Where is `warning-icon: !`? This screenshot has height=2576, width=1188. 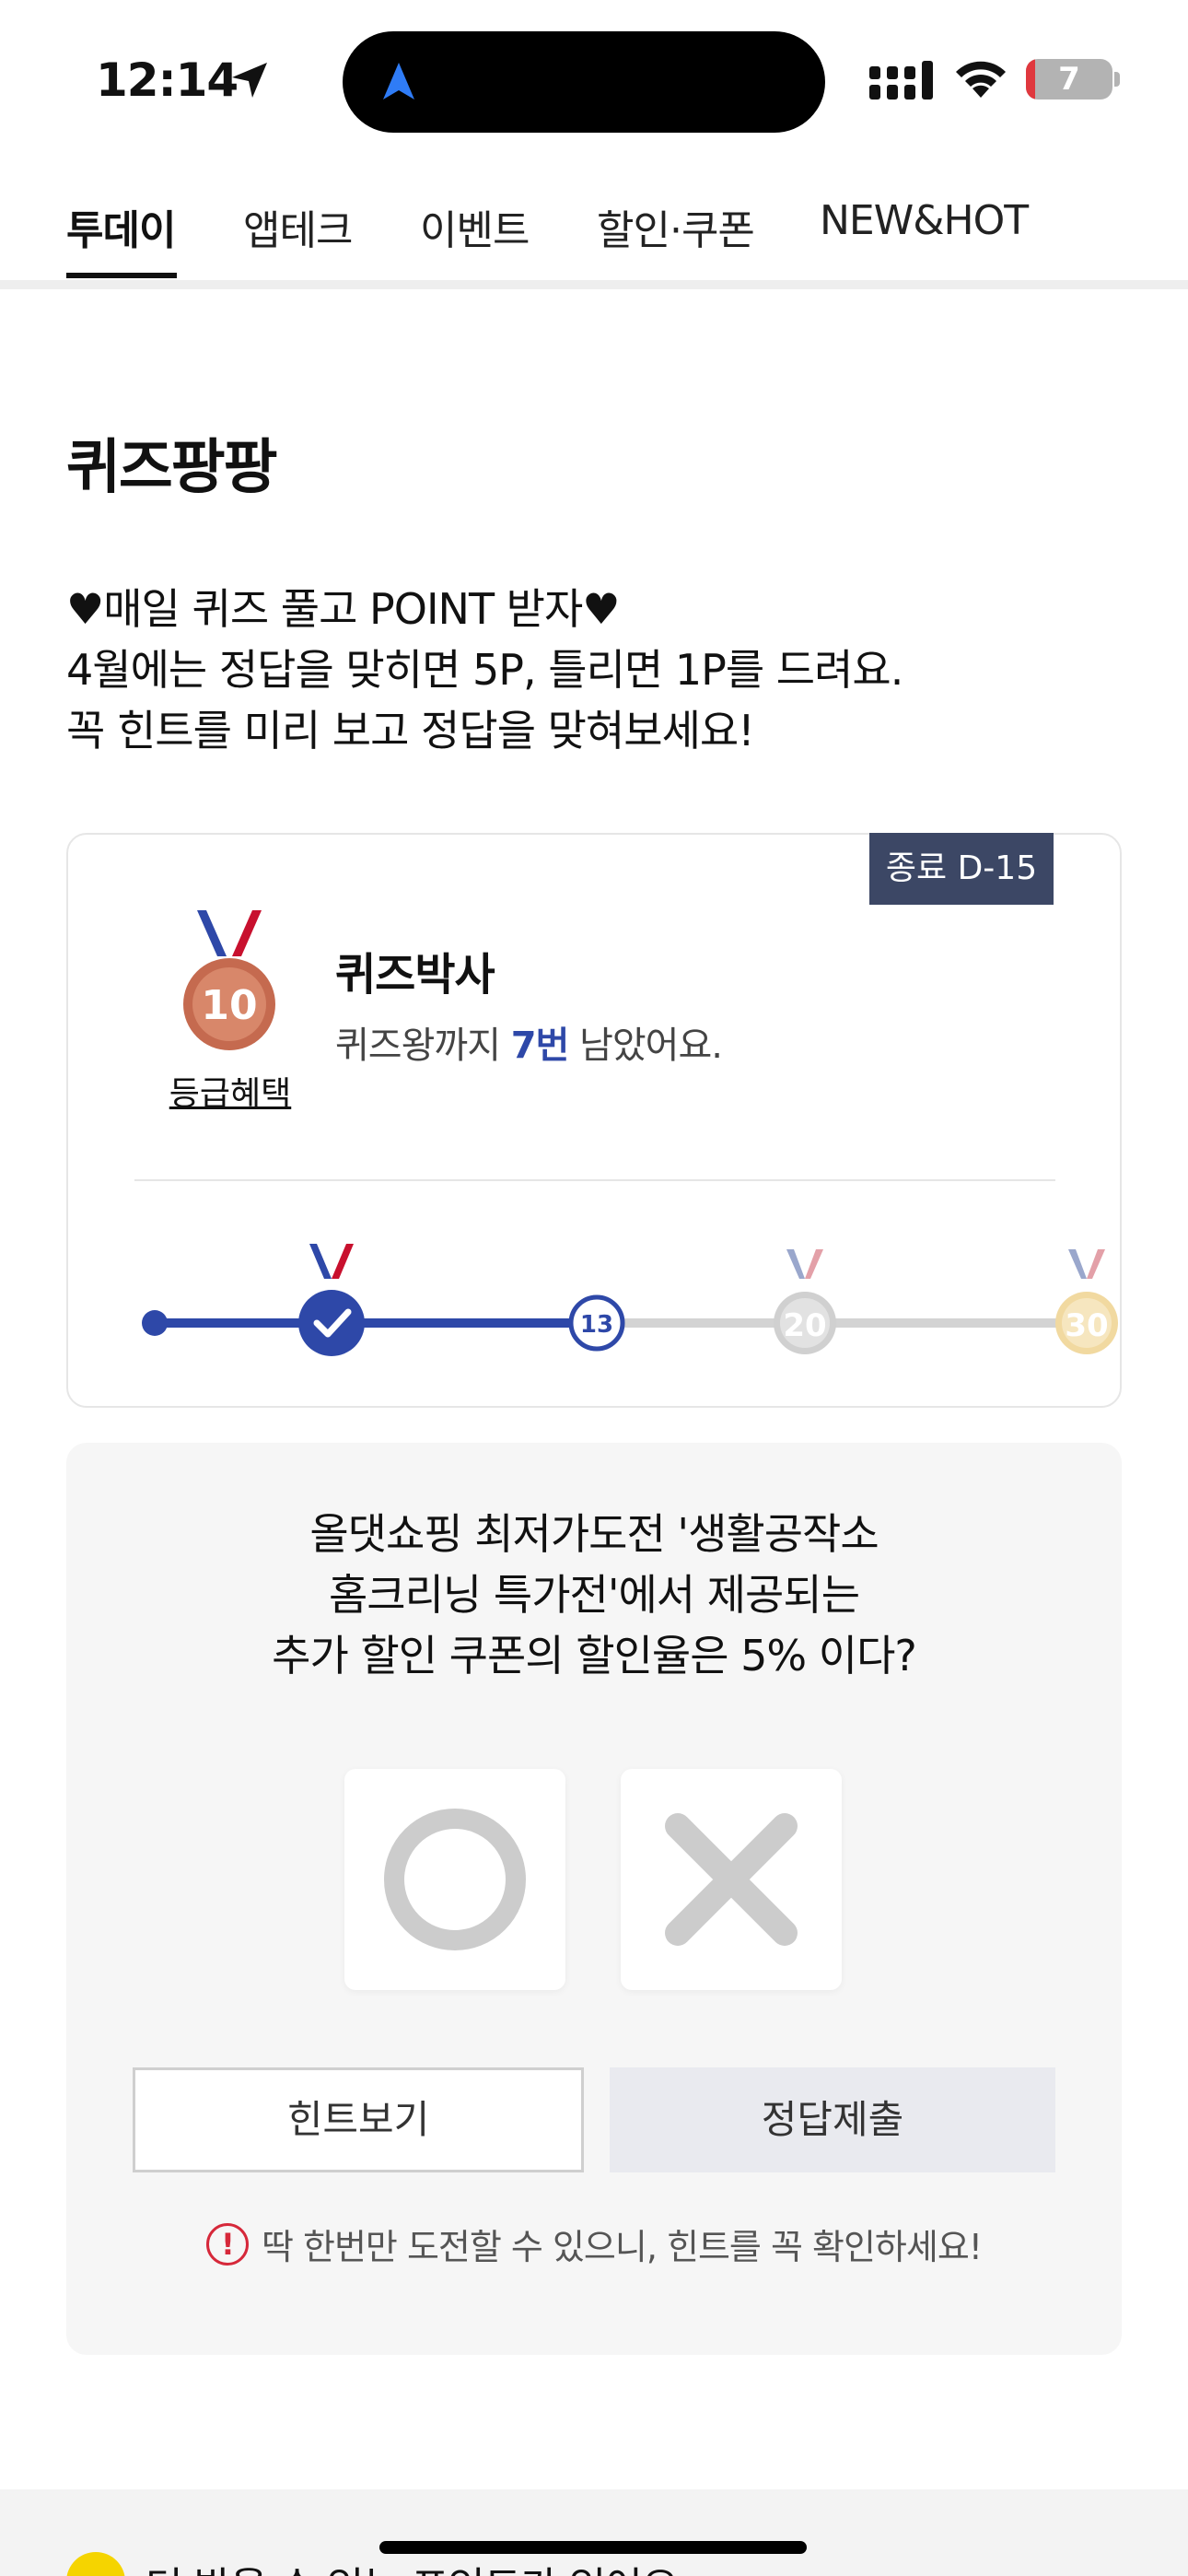 warning-icon: ! is located at coordinates (227, 2244).